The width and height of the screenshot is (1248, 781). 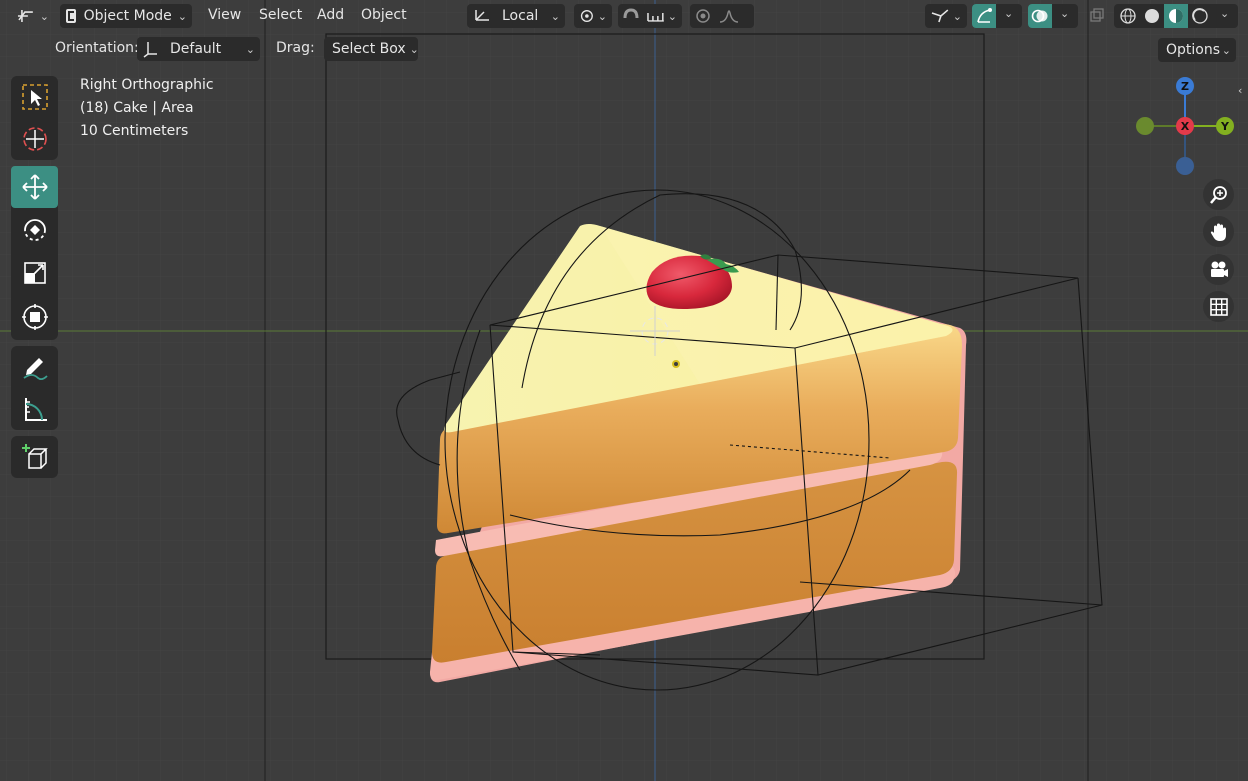 I want to click on wireframe-sphere-icon, so click(x=1128, y=16).